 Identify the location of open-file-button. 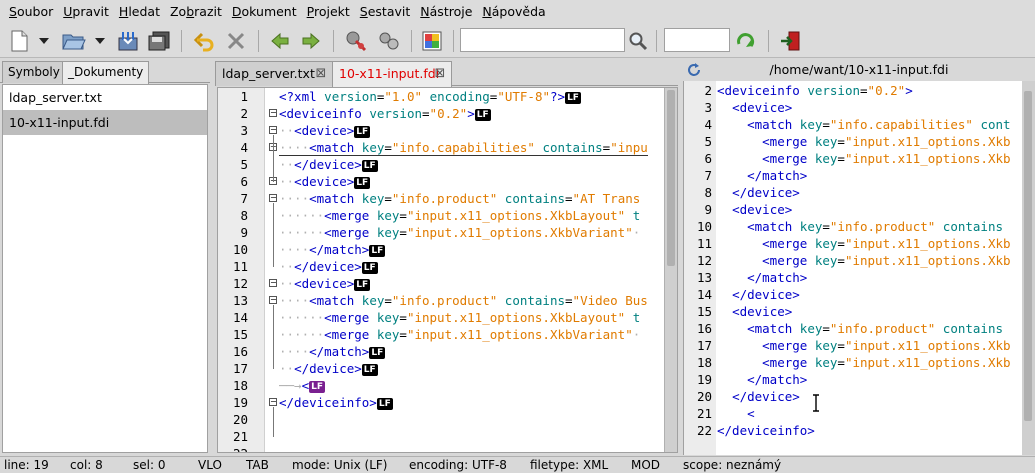
(74, 41).